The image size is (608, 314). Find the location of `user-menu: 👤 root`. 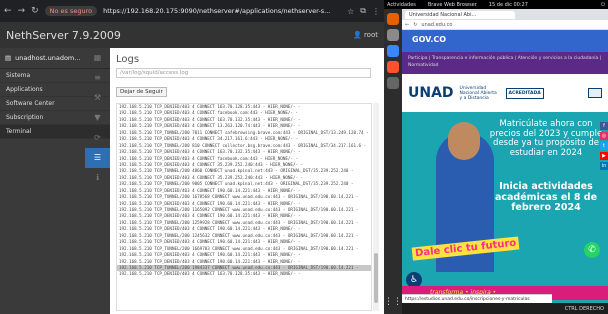

user-menu: 👤 root is located at coordinates (365, 35).